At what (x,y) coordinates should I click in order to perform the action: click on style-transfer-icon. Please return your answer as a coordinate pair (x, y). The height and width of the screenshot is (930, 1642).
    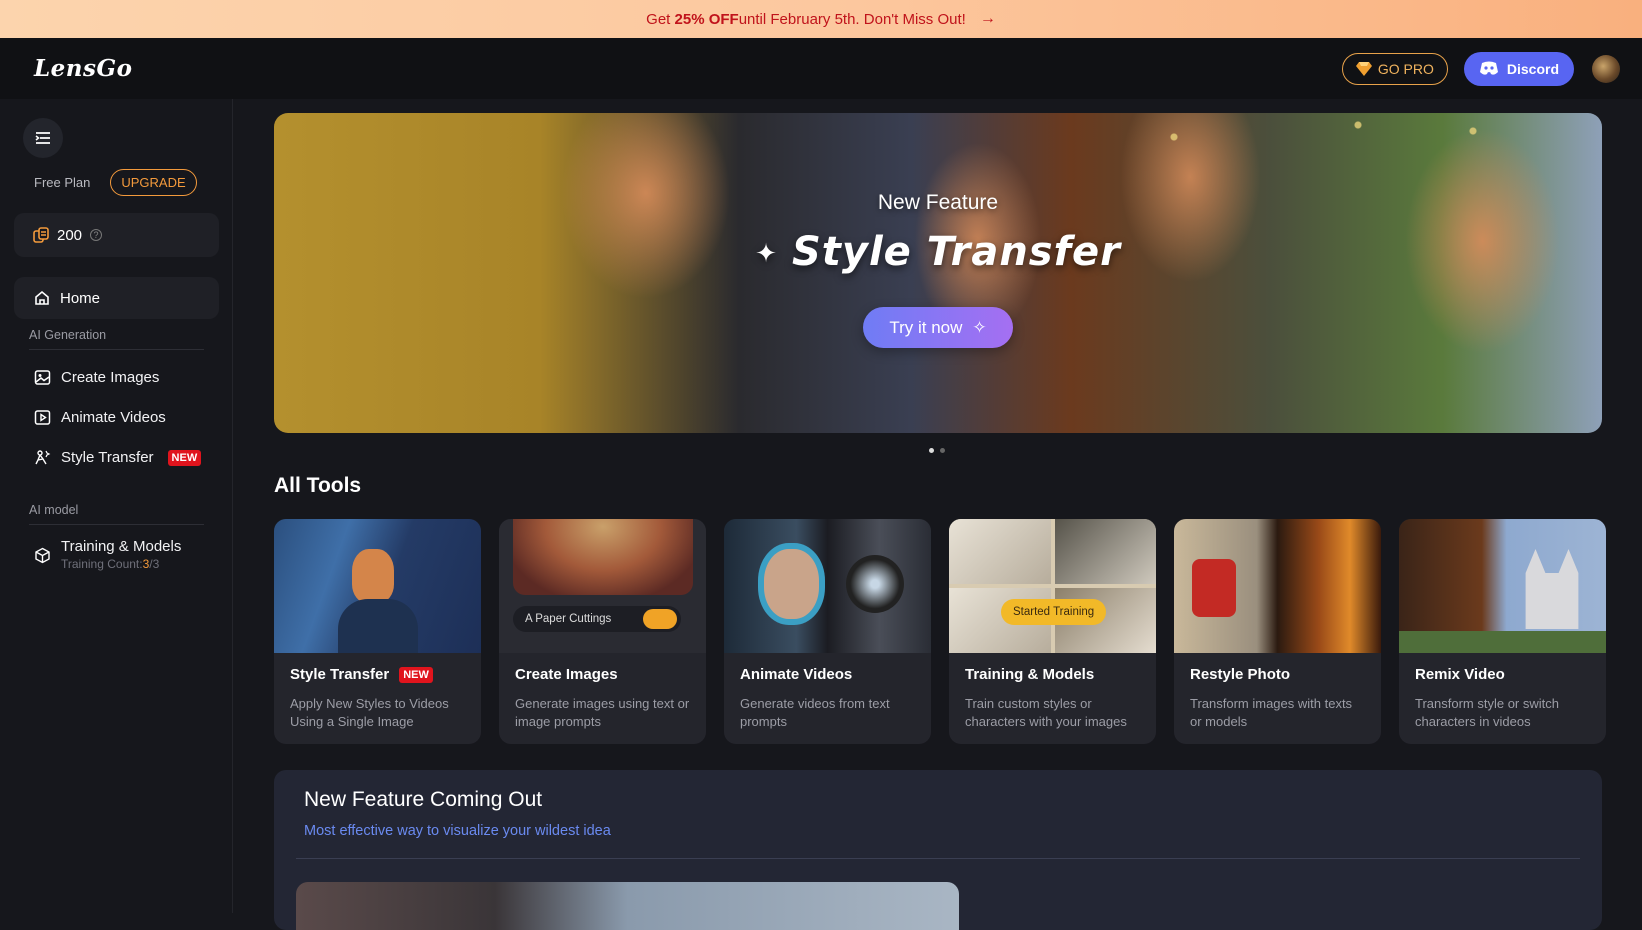
    Looking at the image, I should click on (43, 457).